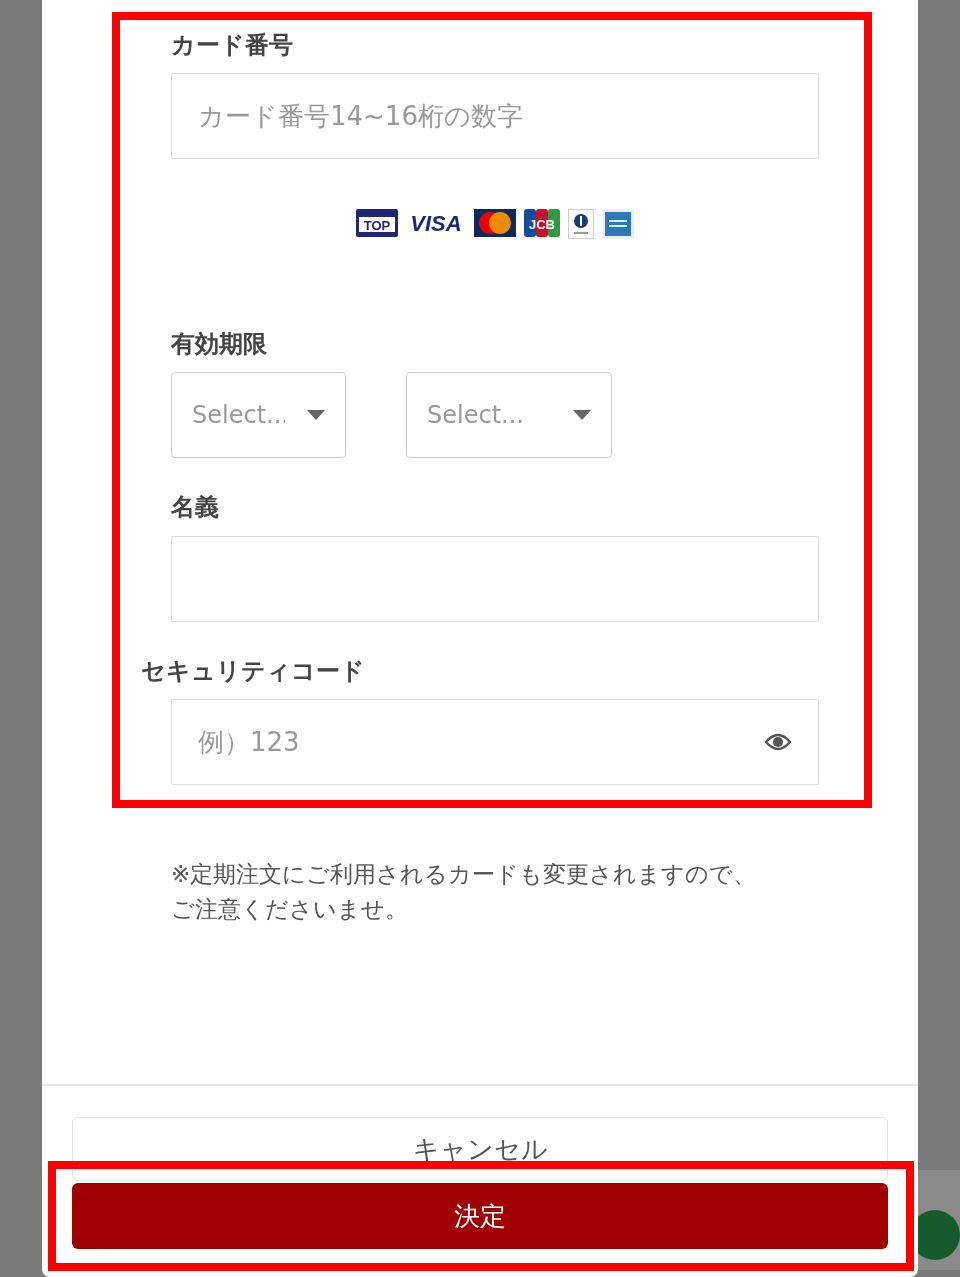 This screenshot has height=1277, width=960. Describe the element at coordinates (436, 223) in the screenshot. I see `visa-logo: VISA` at that location.